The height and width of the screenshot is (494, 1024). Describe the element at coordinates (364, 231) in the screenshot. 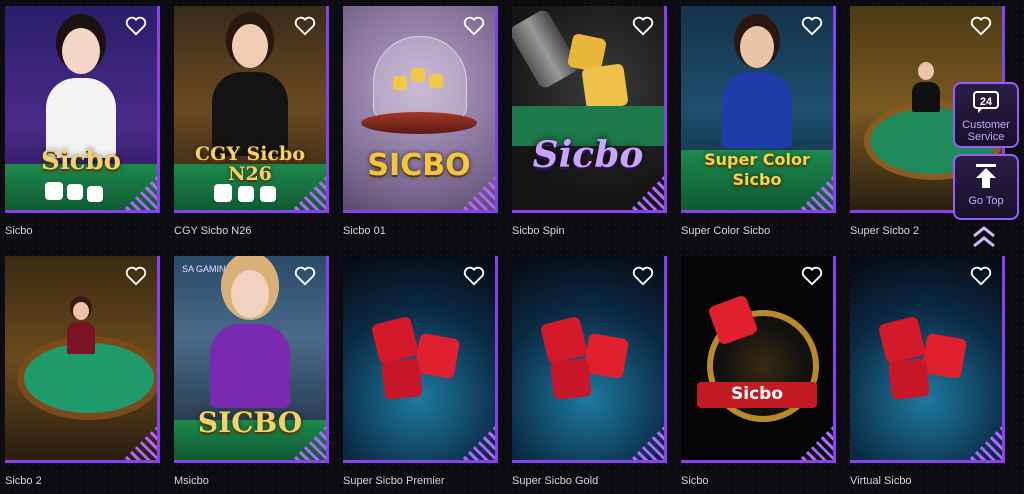

I see `game-title: Sicbo 01` at that location.